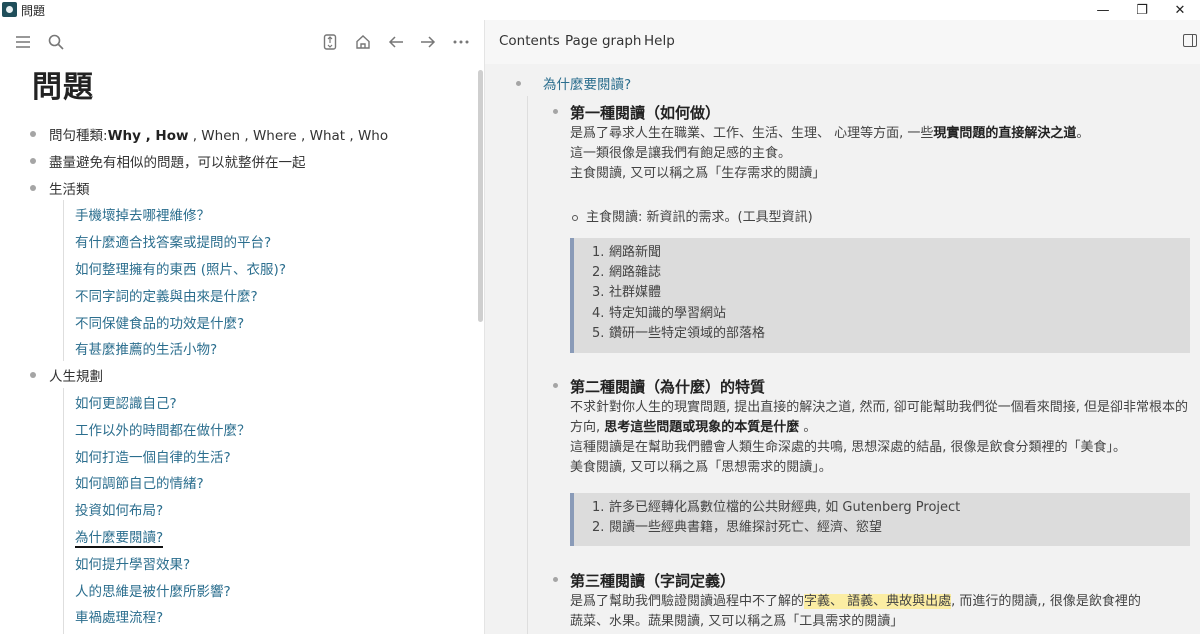  What do you see at coordinates (659, 313) in the screenshot?
I see `numbered-item: 4. 特定知識的學習網站` at bounding box center [659, 313].